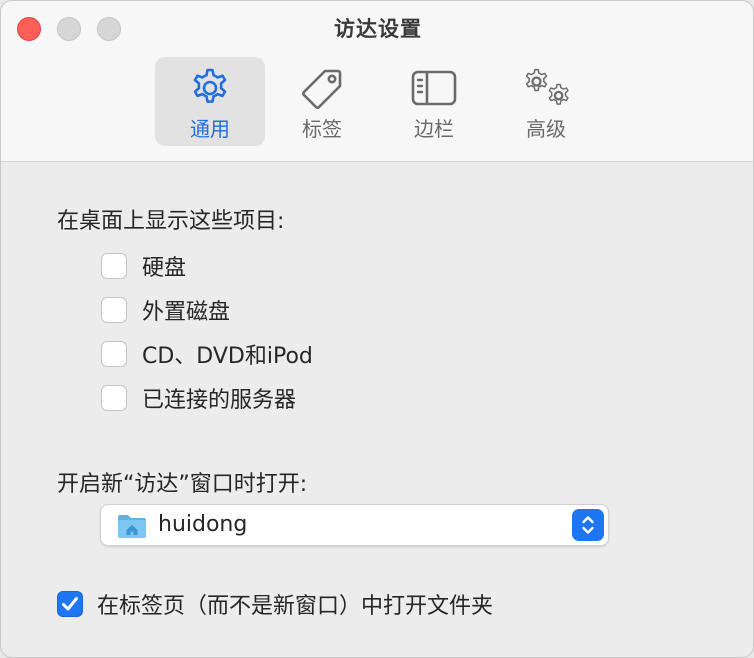 This screenshot has width=754, height=658. I want to click on tab-advanced-label: 高级, so click(546, 129).